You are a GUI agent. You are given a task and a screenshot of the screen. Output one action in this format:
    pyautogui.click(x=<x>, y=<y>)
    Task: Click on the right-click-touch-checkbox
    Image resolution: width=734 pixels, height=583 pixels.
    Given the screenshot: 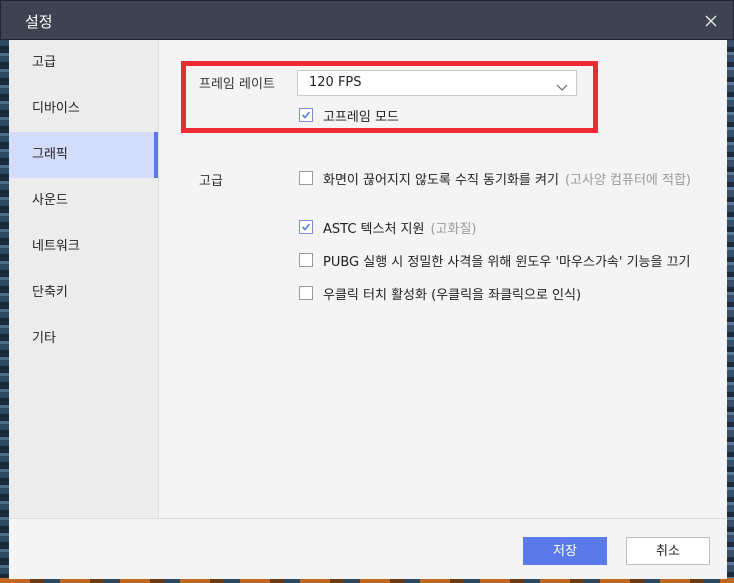 What is the action you would take?
    pyautogui.click(x=306, y=293)
    